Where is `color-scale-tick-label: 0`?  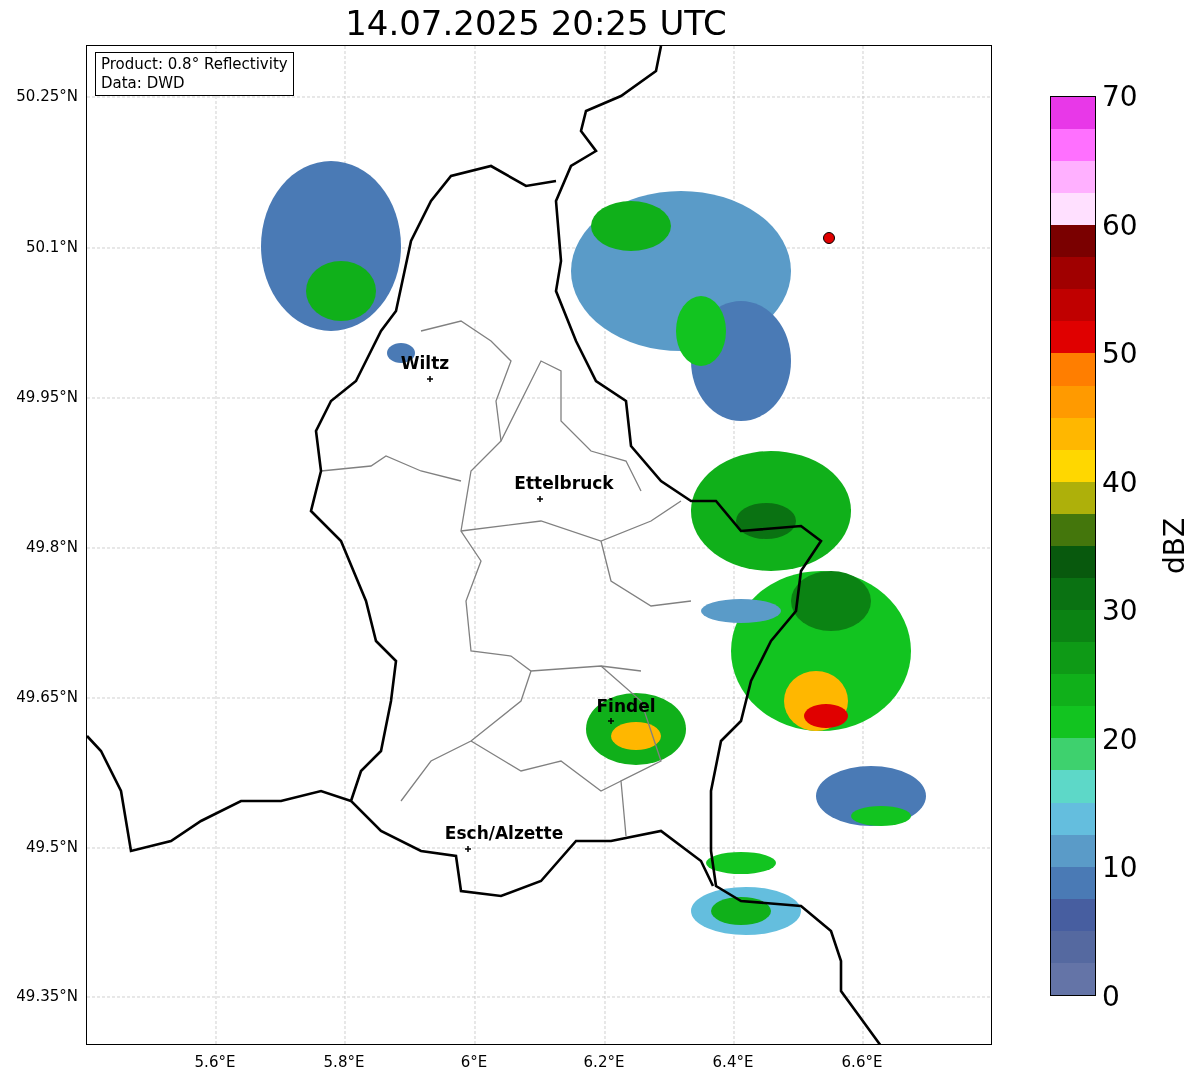 color-scale-tick-label: 0 is located at coordinates (1111, 996).